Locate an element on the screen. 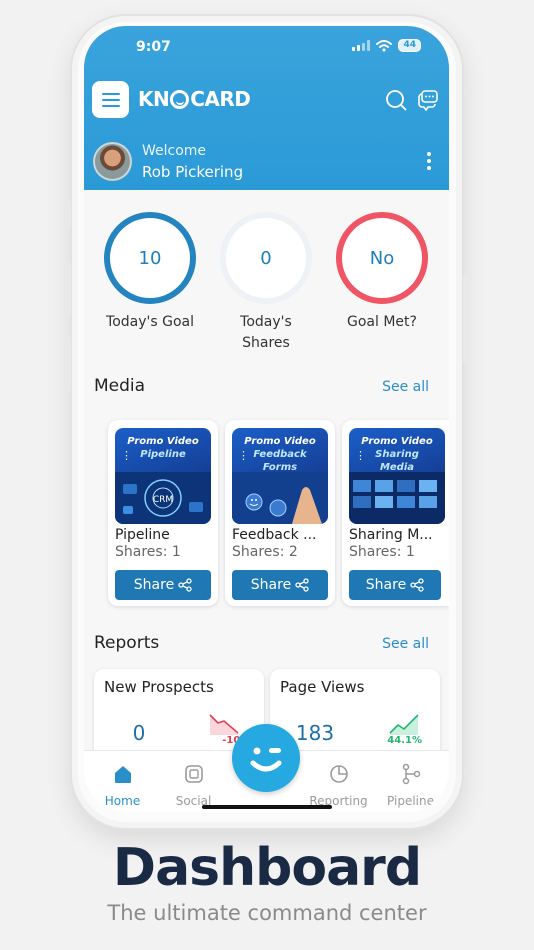 This screenshot has height=950, width=534. wifi-icon is located at coordinates (384, 45).